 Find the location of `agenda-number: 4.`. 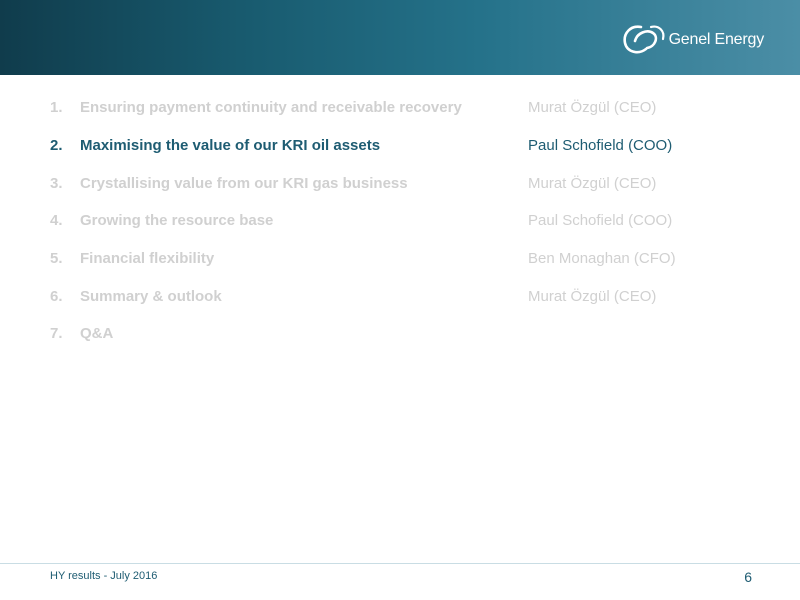

agenda-number: 4. is located at coordinates (56, 220).